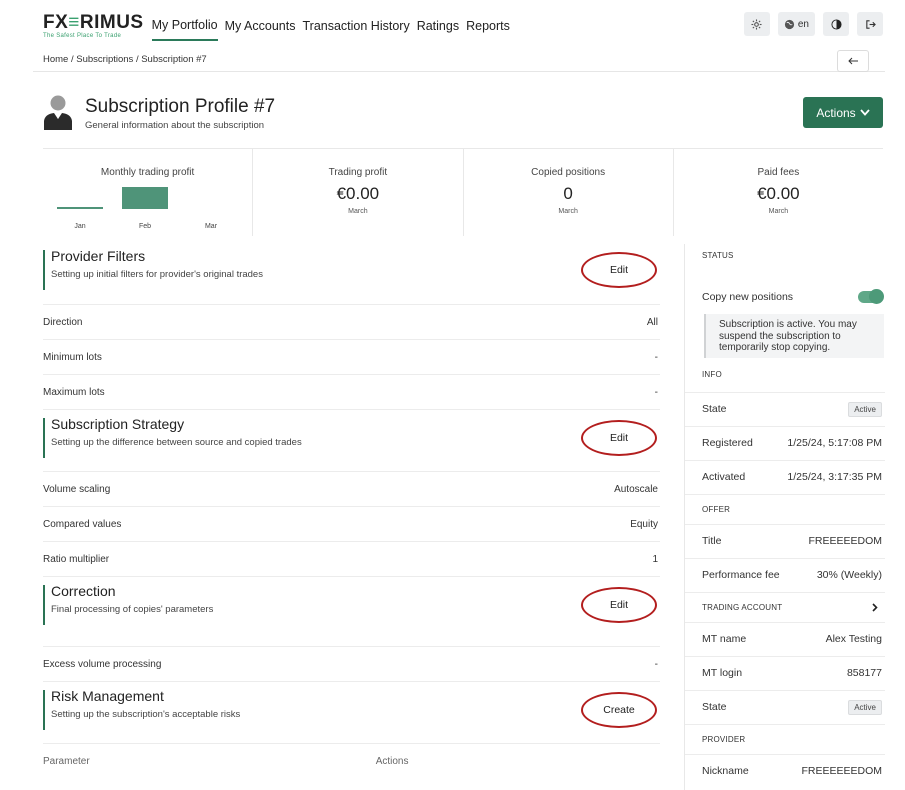 The width and height of the screenshot is (905, 790). What do you see at coordinates (836, 112) in the screenshot?
I see `actions-label: Actions` at bounding box center [836, 112].